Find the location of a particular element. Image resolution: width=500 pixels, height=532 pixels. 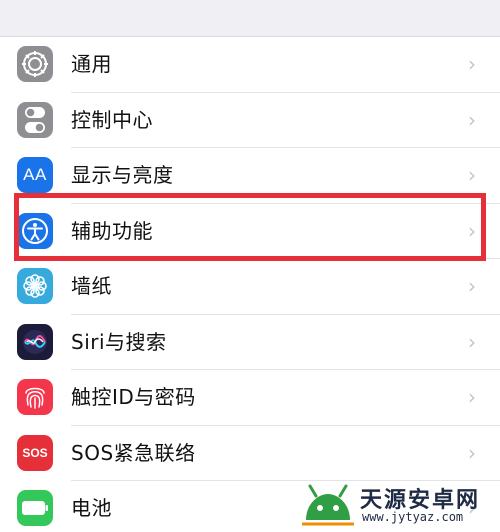

sos-icon: SOS is located at coordinates (35, 452).